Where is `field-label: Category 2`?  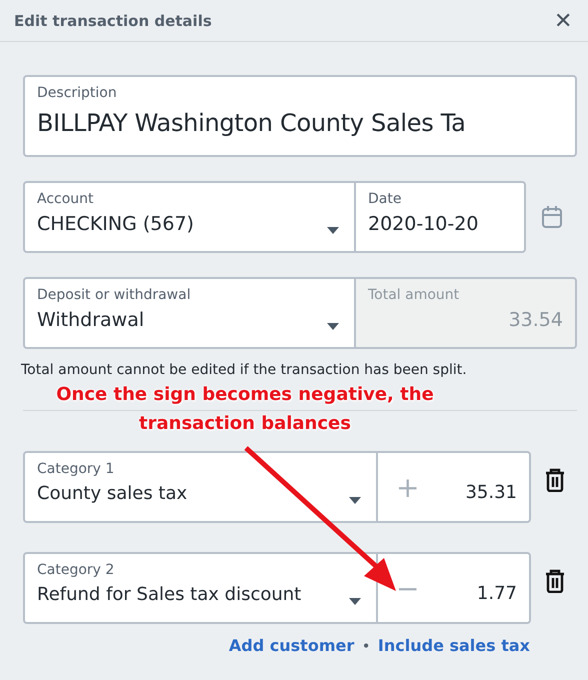
field-label: Category 2 is located at coordinates (76, 570).